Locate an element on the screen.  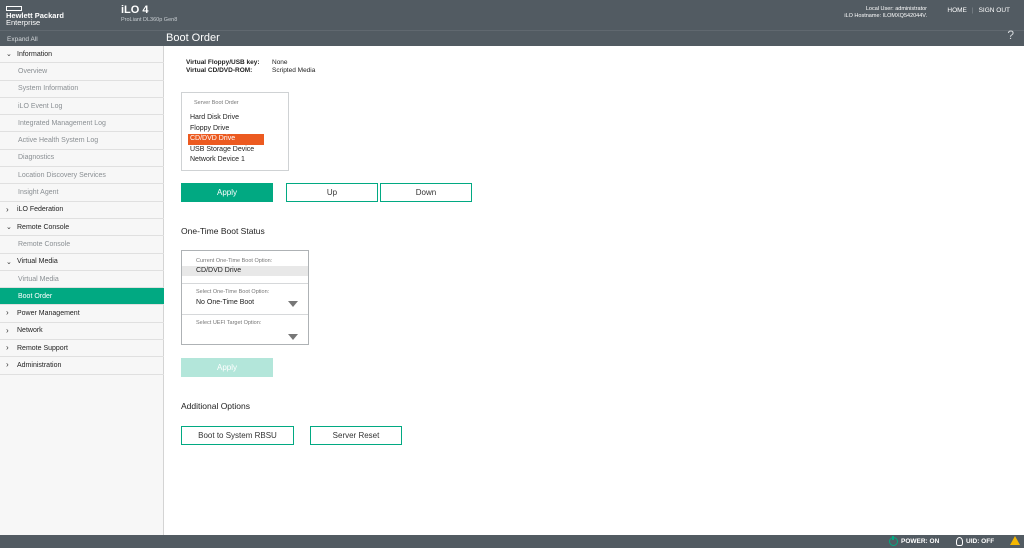
current-boot-value: CD/DVD Drive is located at coordinates (245, 271).